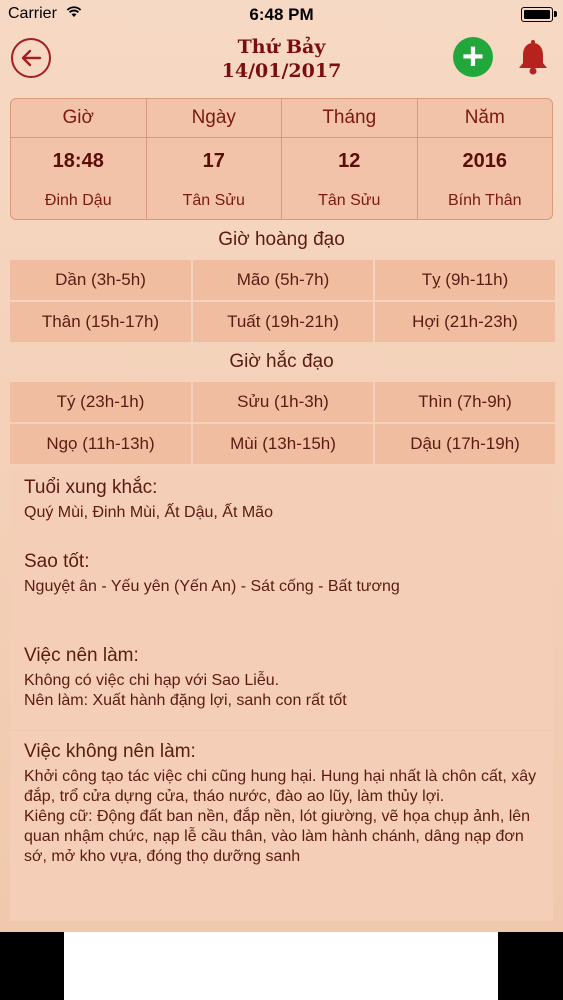  I want to click on hour-cell: Hợi (21h-23h), so click(465, 322).